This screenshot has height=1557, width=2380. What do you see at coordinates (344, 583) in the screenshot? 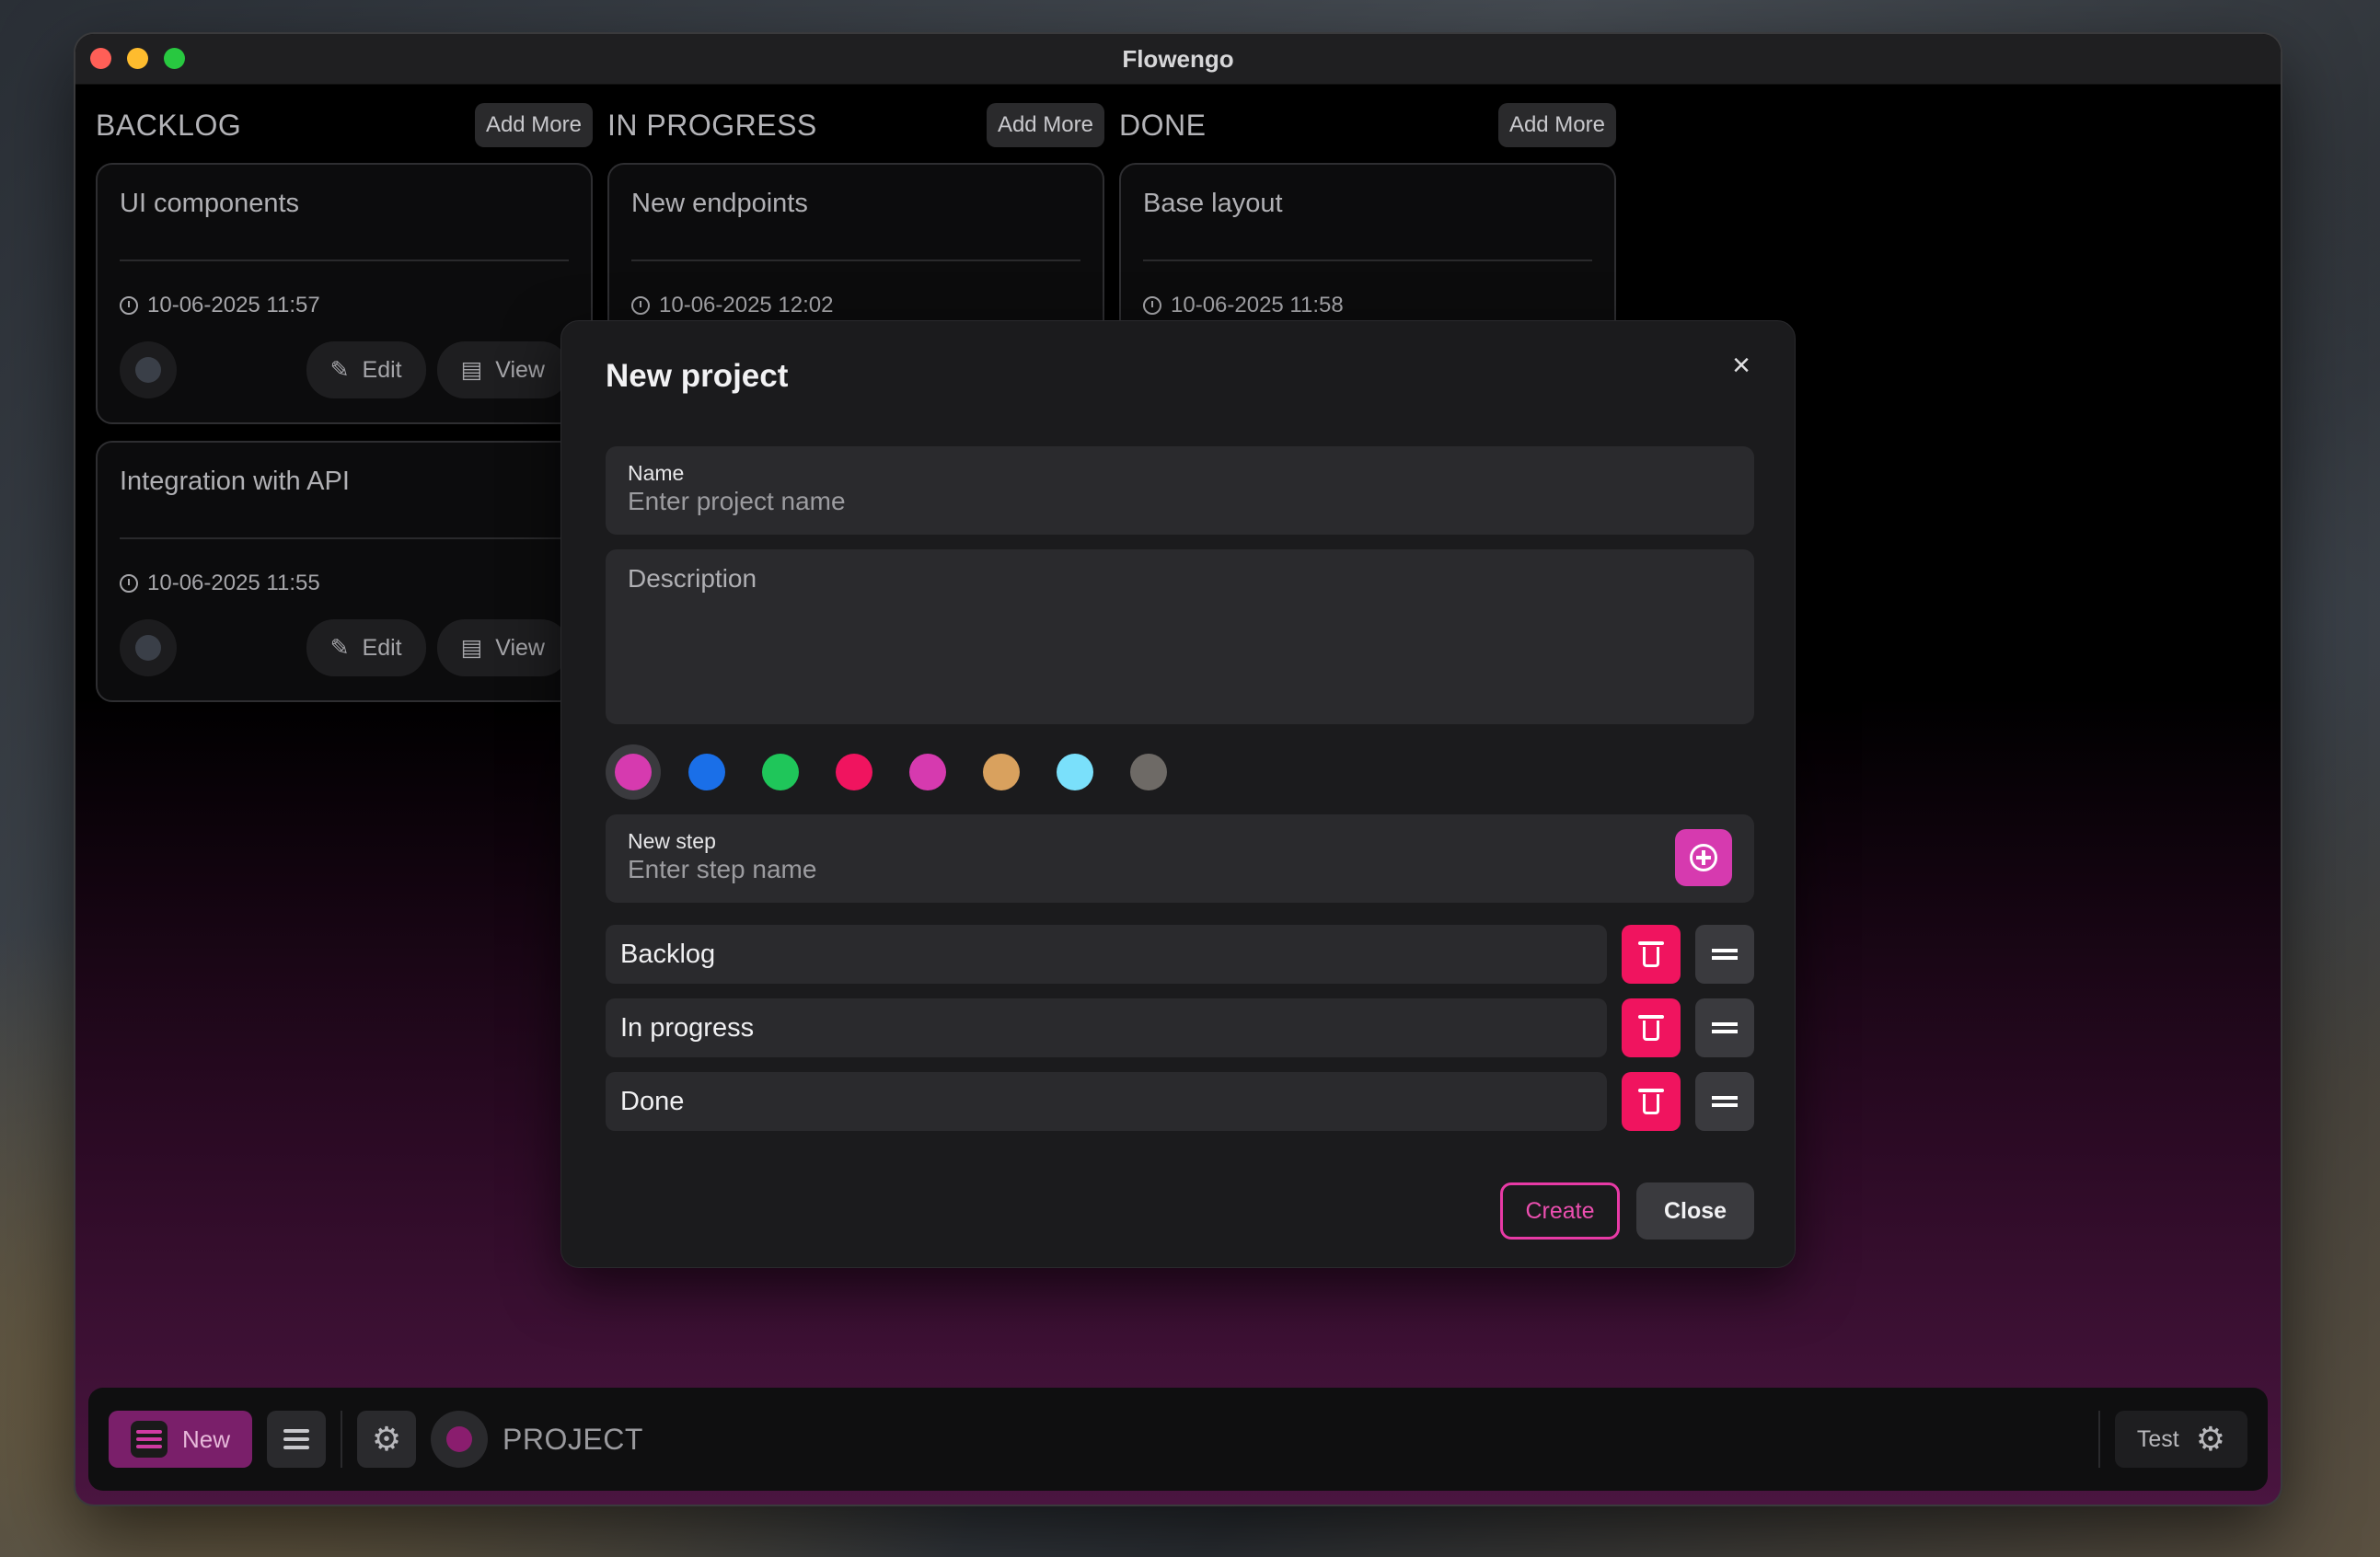
I see `card-date: 10-06-2025 11:55` at bounding box center [344, 583].